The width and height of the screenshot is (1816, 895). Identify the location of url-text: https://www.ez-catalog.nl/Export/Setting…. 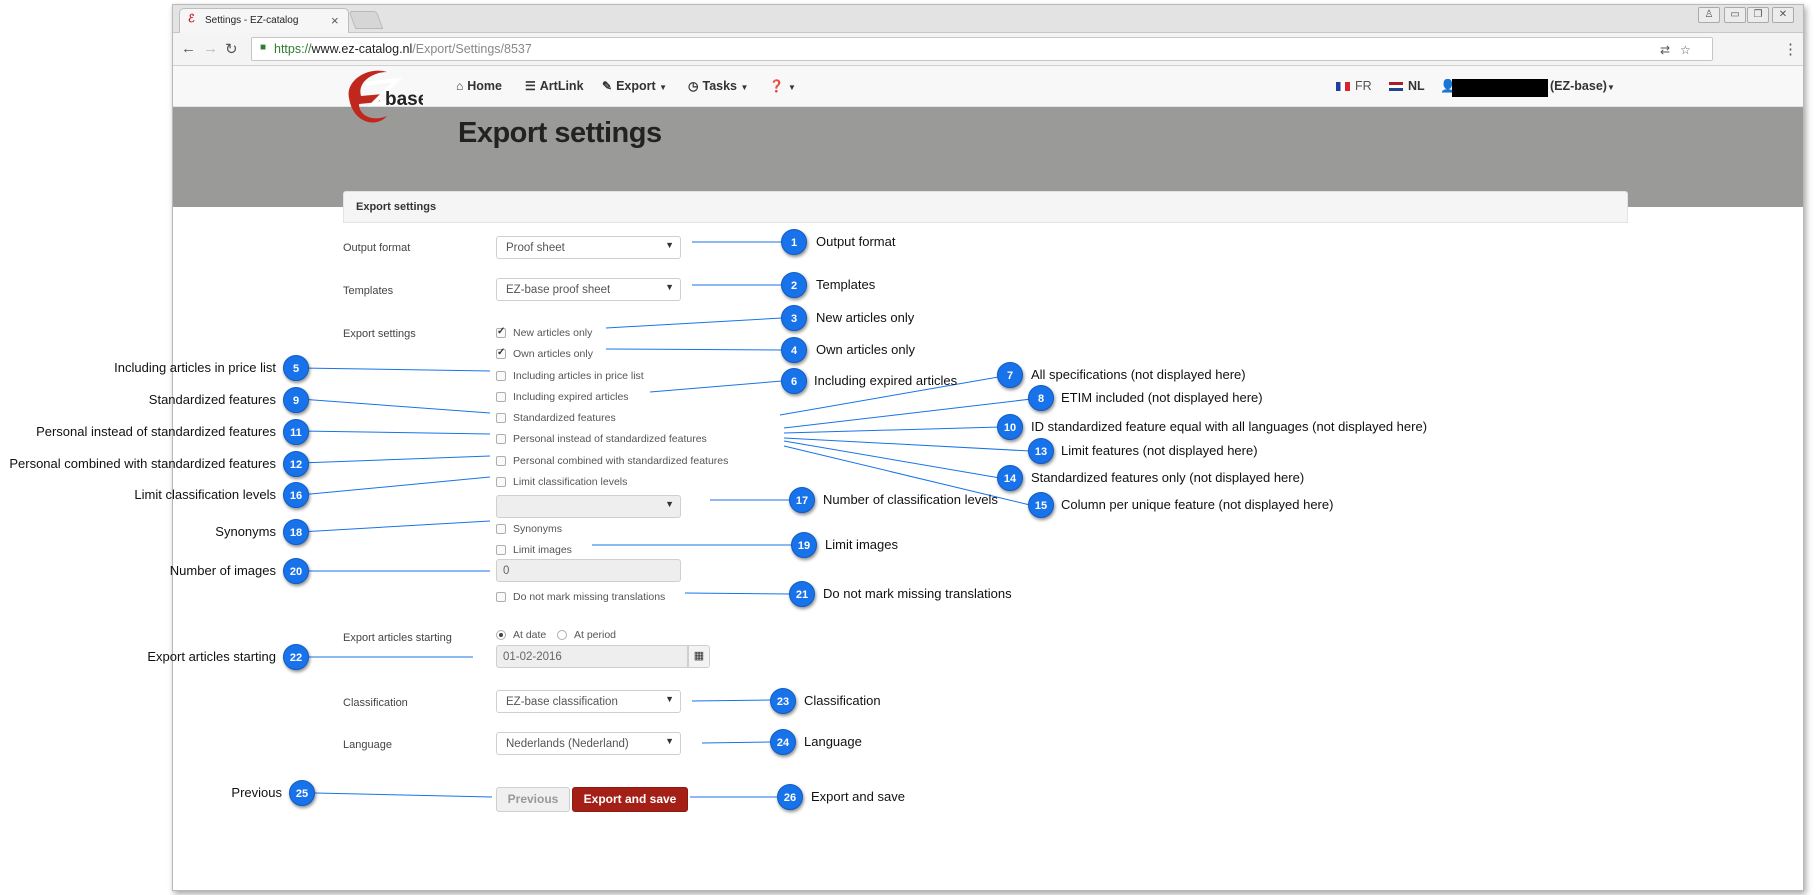
(403, 49).